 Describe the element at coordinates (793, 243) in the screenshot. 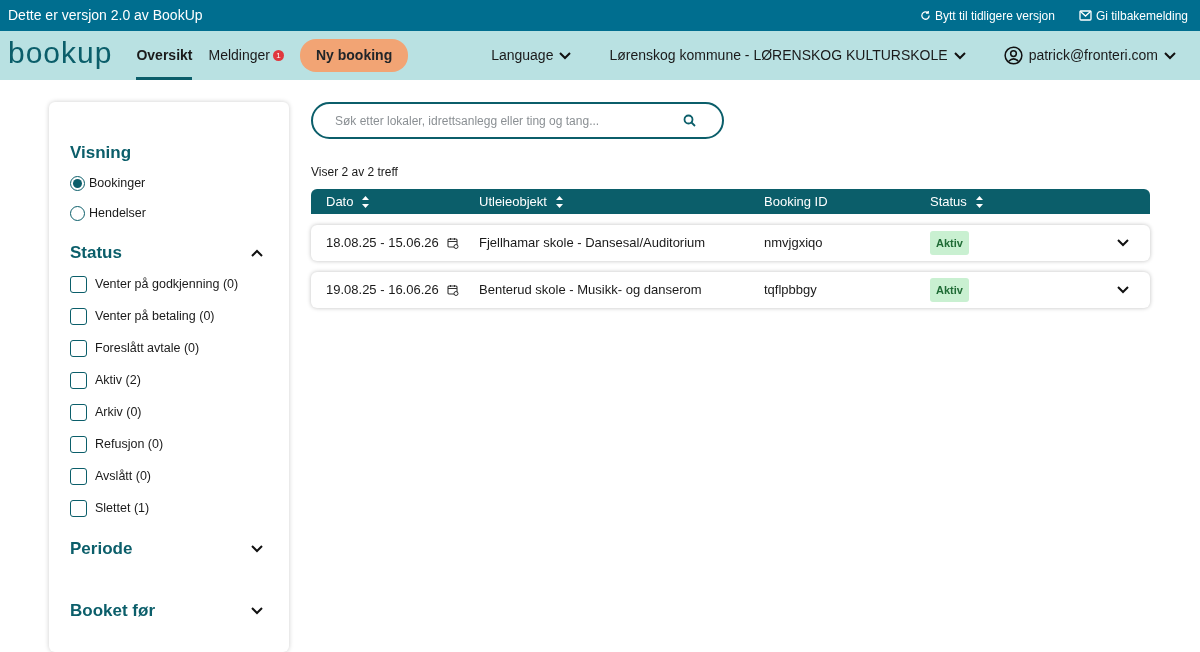

I see `booking-id: nmvjgxiqo` at that location.